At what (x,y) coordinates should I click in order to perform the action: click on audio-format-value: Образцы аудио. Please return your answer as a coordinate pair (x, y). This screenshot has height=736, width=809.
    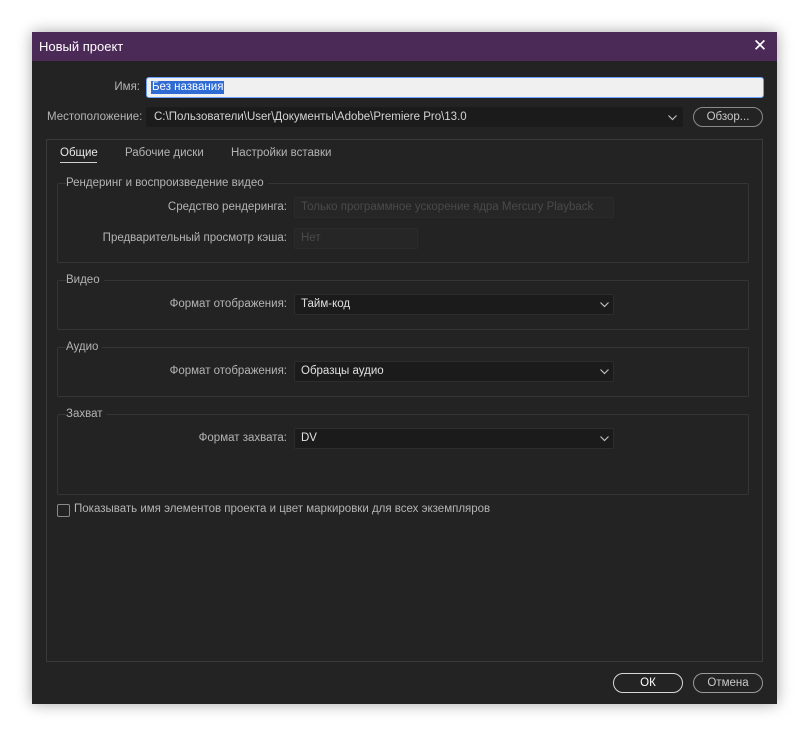
    Looking at the image, I should click on (342, 371).